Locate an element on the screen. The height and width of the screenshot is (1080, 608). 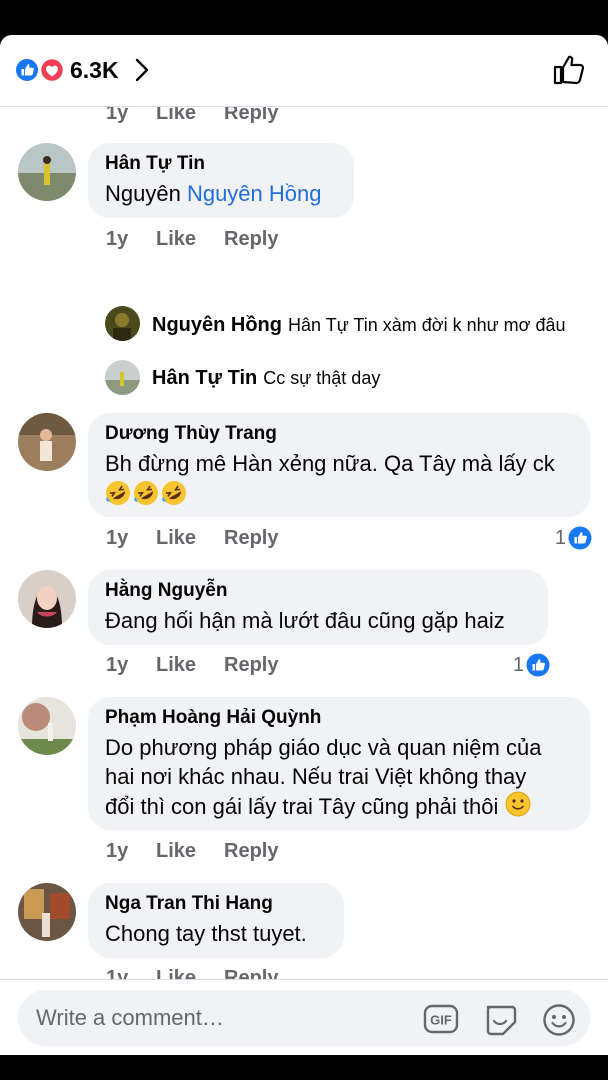
reply-text: Hân Tự Tin xàm đời k như mơ đâu is located at coordinates (427, 325).